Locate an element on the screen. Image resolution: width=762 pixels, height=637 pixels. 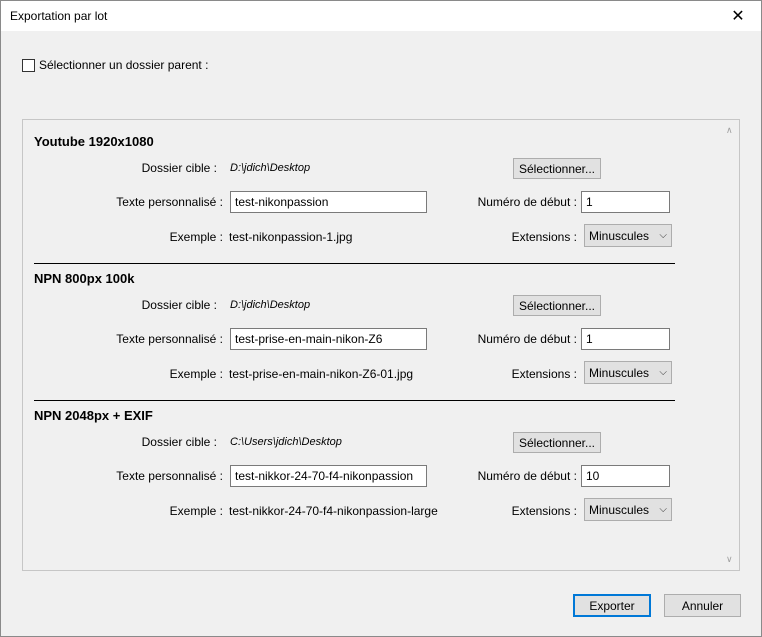
custom-text-input: test-nikkor-24-70-f4-nikonpassion is located at coordinates (328, 476).